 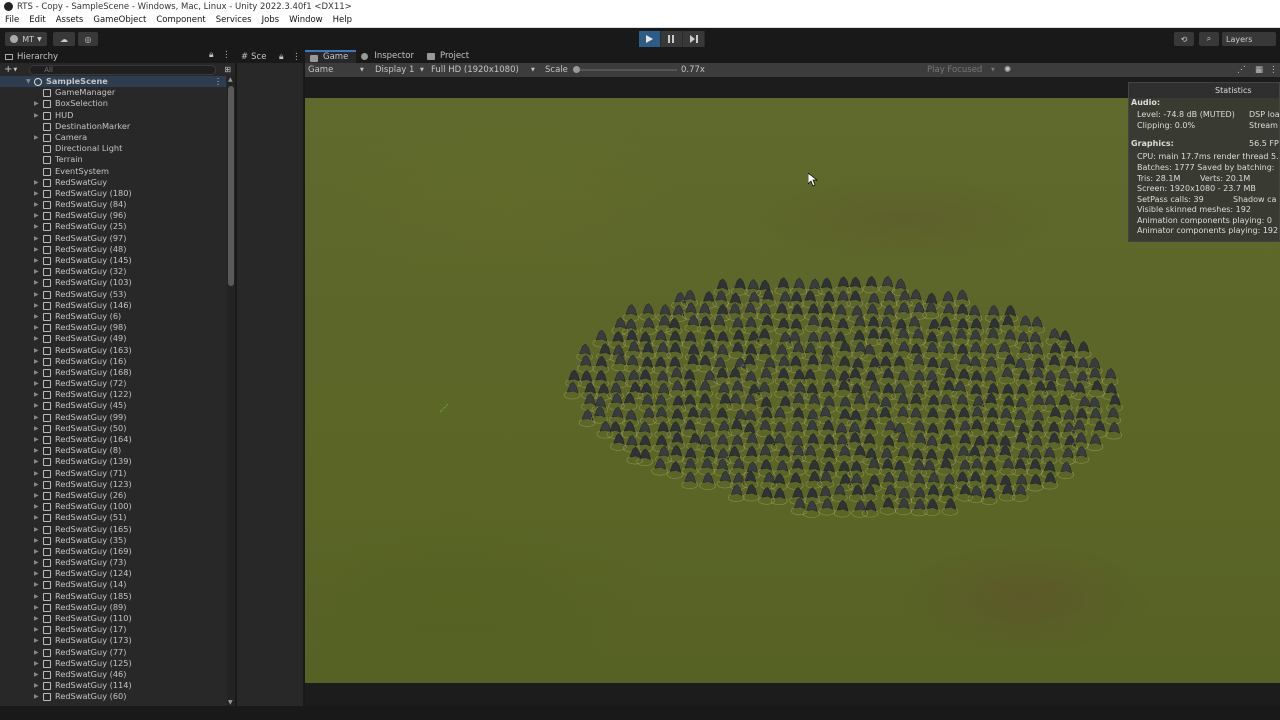 I want to click on hierarchy-item: ▶ RedSwatGuy (46), so click(x=113, y=674).